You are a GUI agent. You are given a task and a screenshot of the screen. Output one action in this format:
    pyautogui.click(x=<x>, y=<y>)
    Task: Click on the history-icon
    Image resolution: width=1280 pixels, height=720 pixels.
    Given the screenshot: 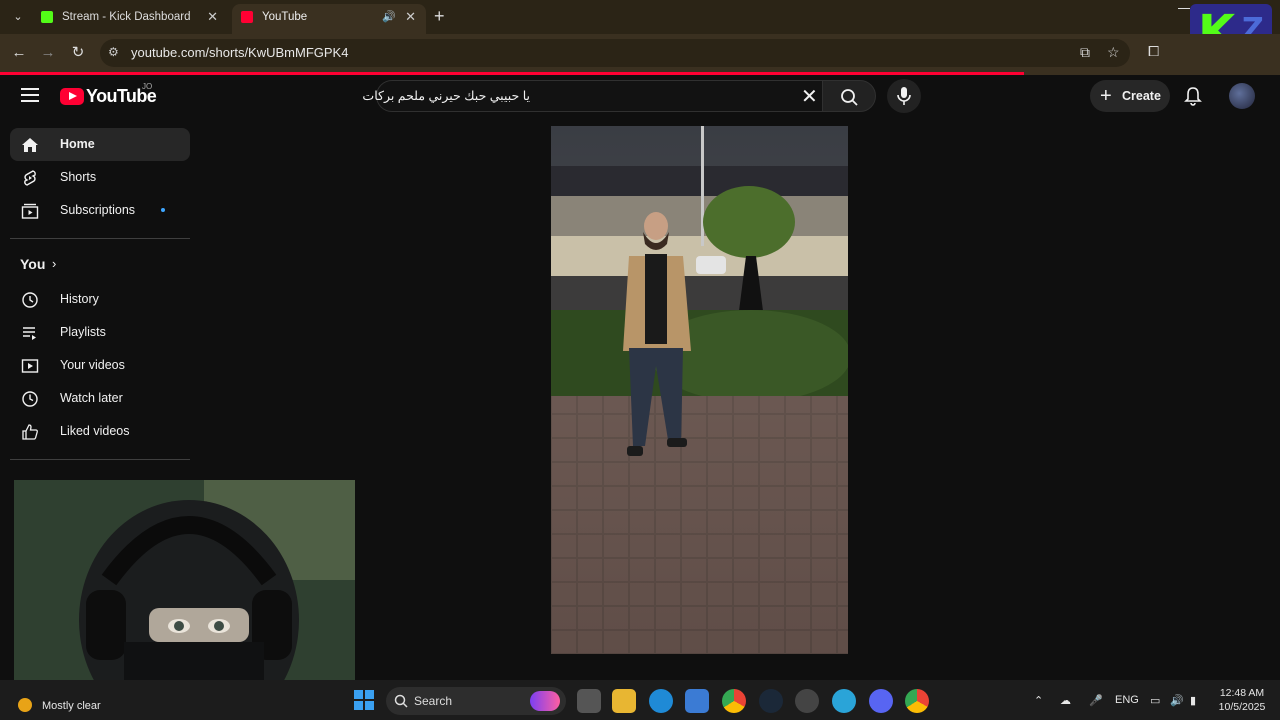 What is the action you would take?
    pyautogui.click(x=30, y=300)
    